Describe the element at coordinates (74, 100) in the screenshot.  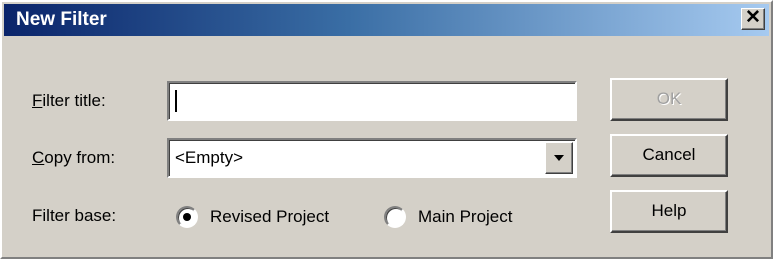
I see `filter-title-label-text: ilter title:` at that location.